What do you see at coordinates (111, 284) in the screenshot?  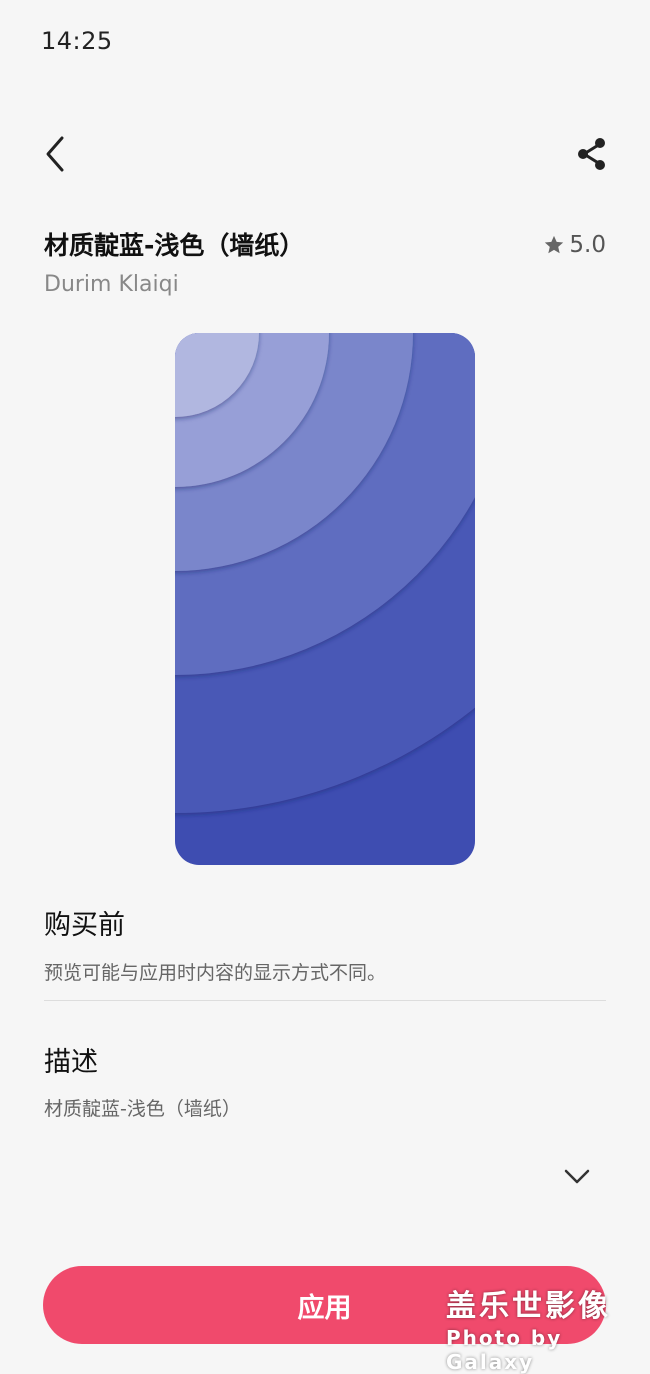 I see `author-link: Durim Klaiqi` at bounding box center [111, 284].